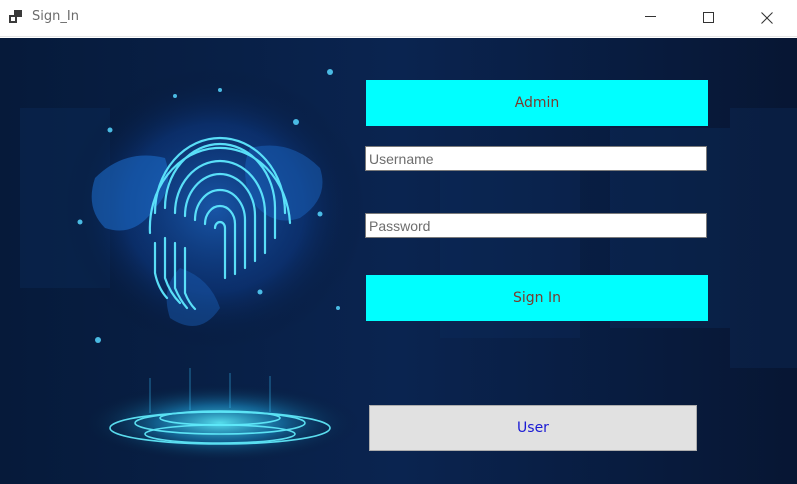  What do you see at coordinates (533, 428) in the screenshot?
I see `user-button: User` at bounding box center [533, 428].